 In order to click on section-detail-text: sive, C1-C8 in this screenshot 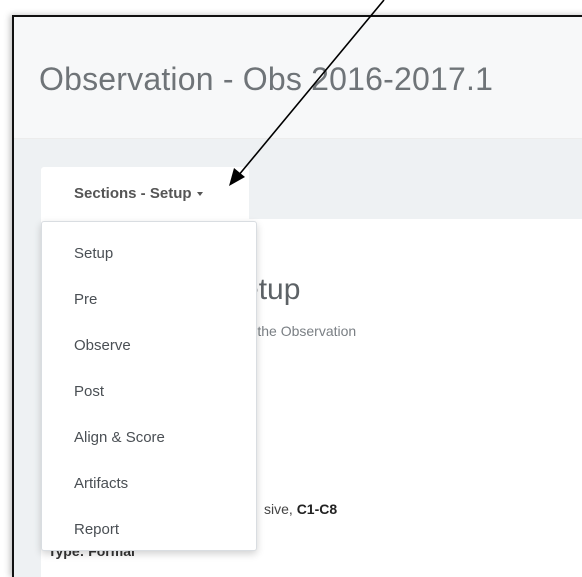, I will do `click(300, 509)`.